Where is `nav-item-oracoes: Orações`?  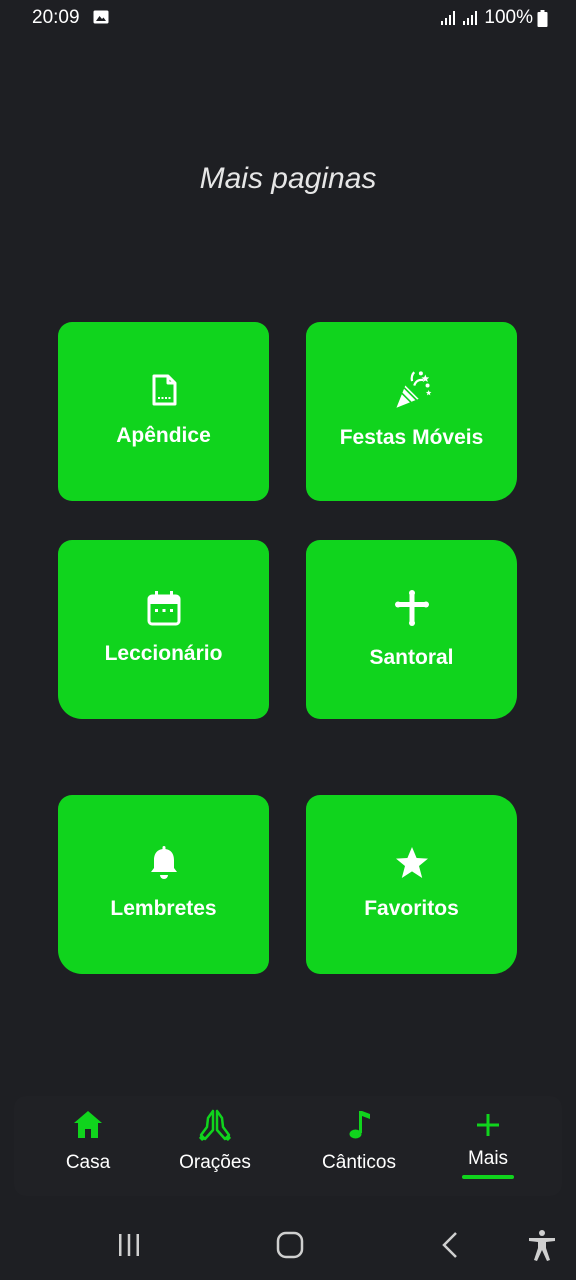
nav-item-oracoes: Orações is located at coordinates (215, 1148).